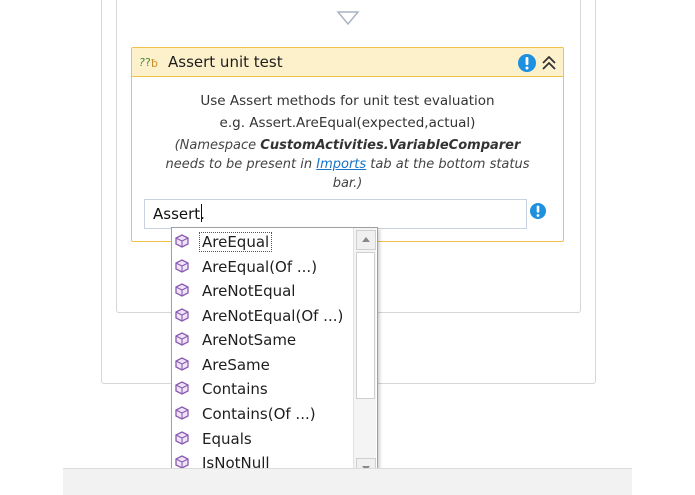 This screenshot has width=695, height=495. I want to click on status-bar, so click(347, 481).